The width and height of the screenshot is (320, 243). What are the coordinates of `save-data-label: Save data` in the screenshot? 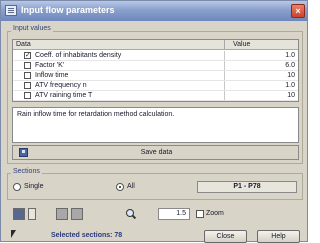 It's located at (156, 152).